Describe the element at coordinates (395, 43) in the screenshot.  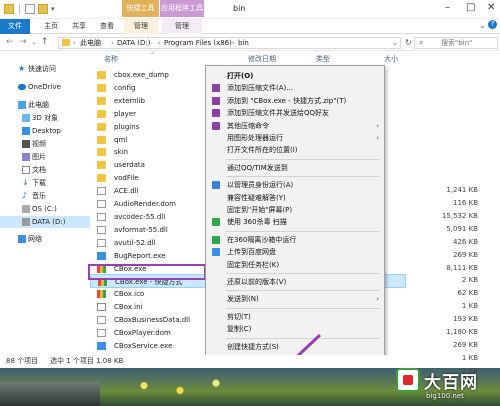
I see `address-dropdown-icon: ⌄` at that location.